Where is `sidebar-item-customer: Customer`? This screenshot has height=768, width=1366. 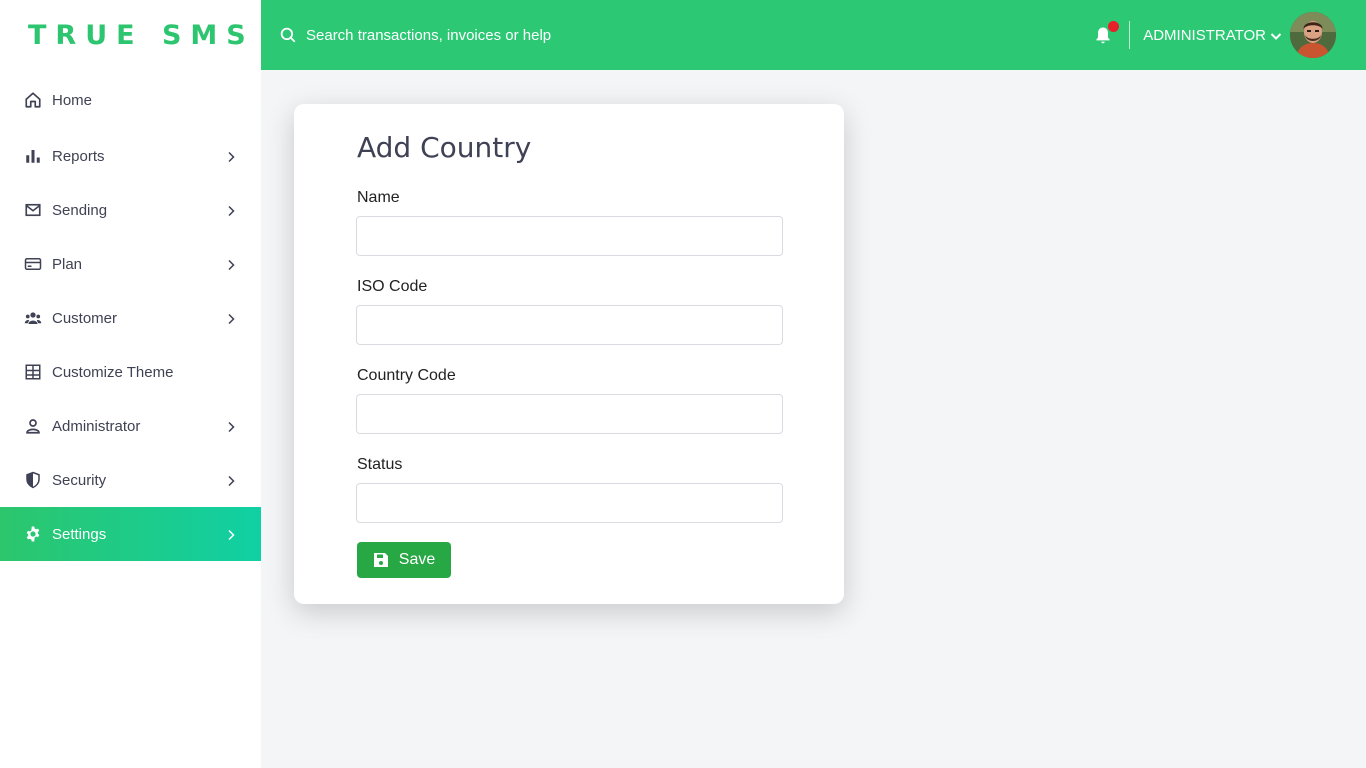 sidebar-item-customer: Customer is located at coordinates (130, 318).